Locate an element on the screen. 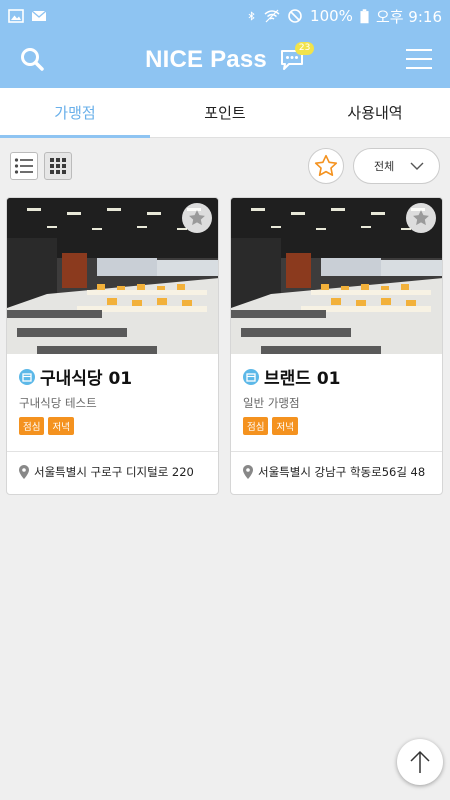 This screenshot has height=800, width=450. store-address: 서울특별시 강남구 학동로56길 48 is located at coordinates (336, 466).